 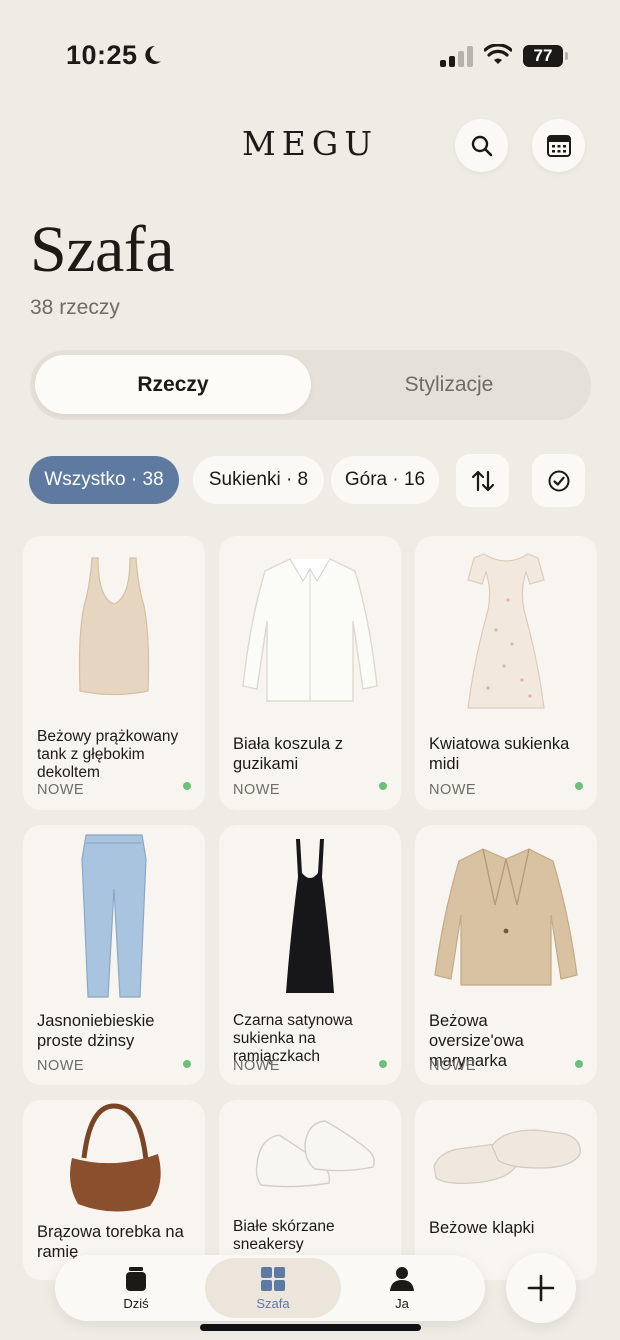 I want to click on wardrobe-item-card: Kwiatowa sukienka midi NOWE, so click(x=506, y=673).